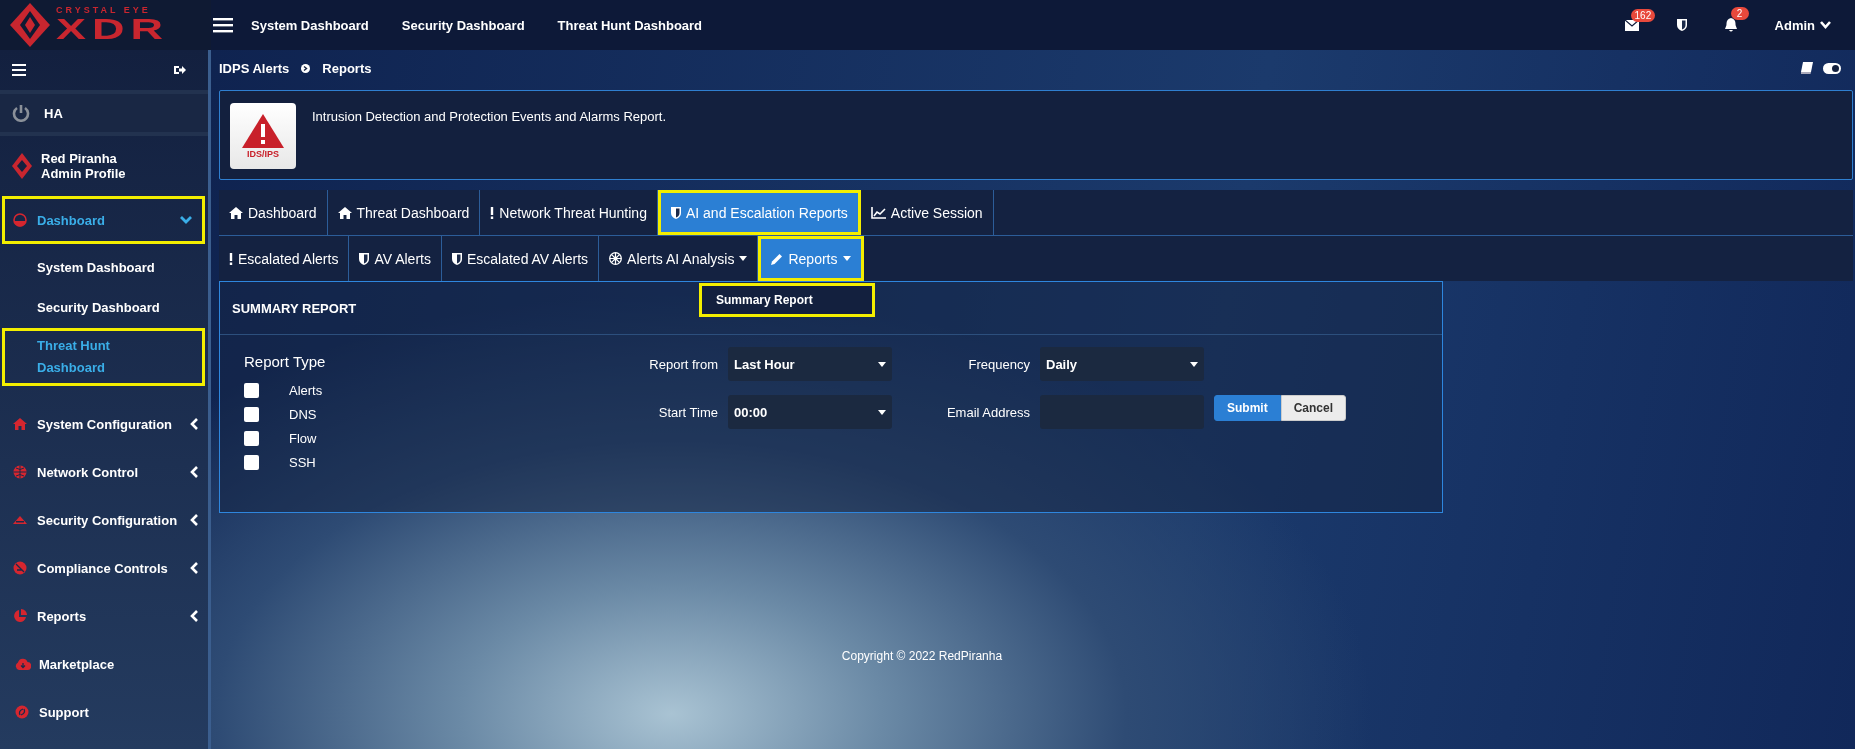 This screenshot has width=1855, height=749. What do you see at coordinates (254, 68) in the screenshot?
I see `breadcrumb-link: IDPS Alerts` at bounding box center [254, 68].